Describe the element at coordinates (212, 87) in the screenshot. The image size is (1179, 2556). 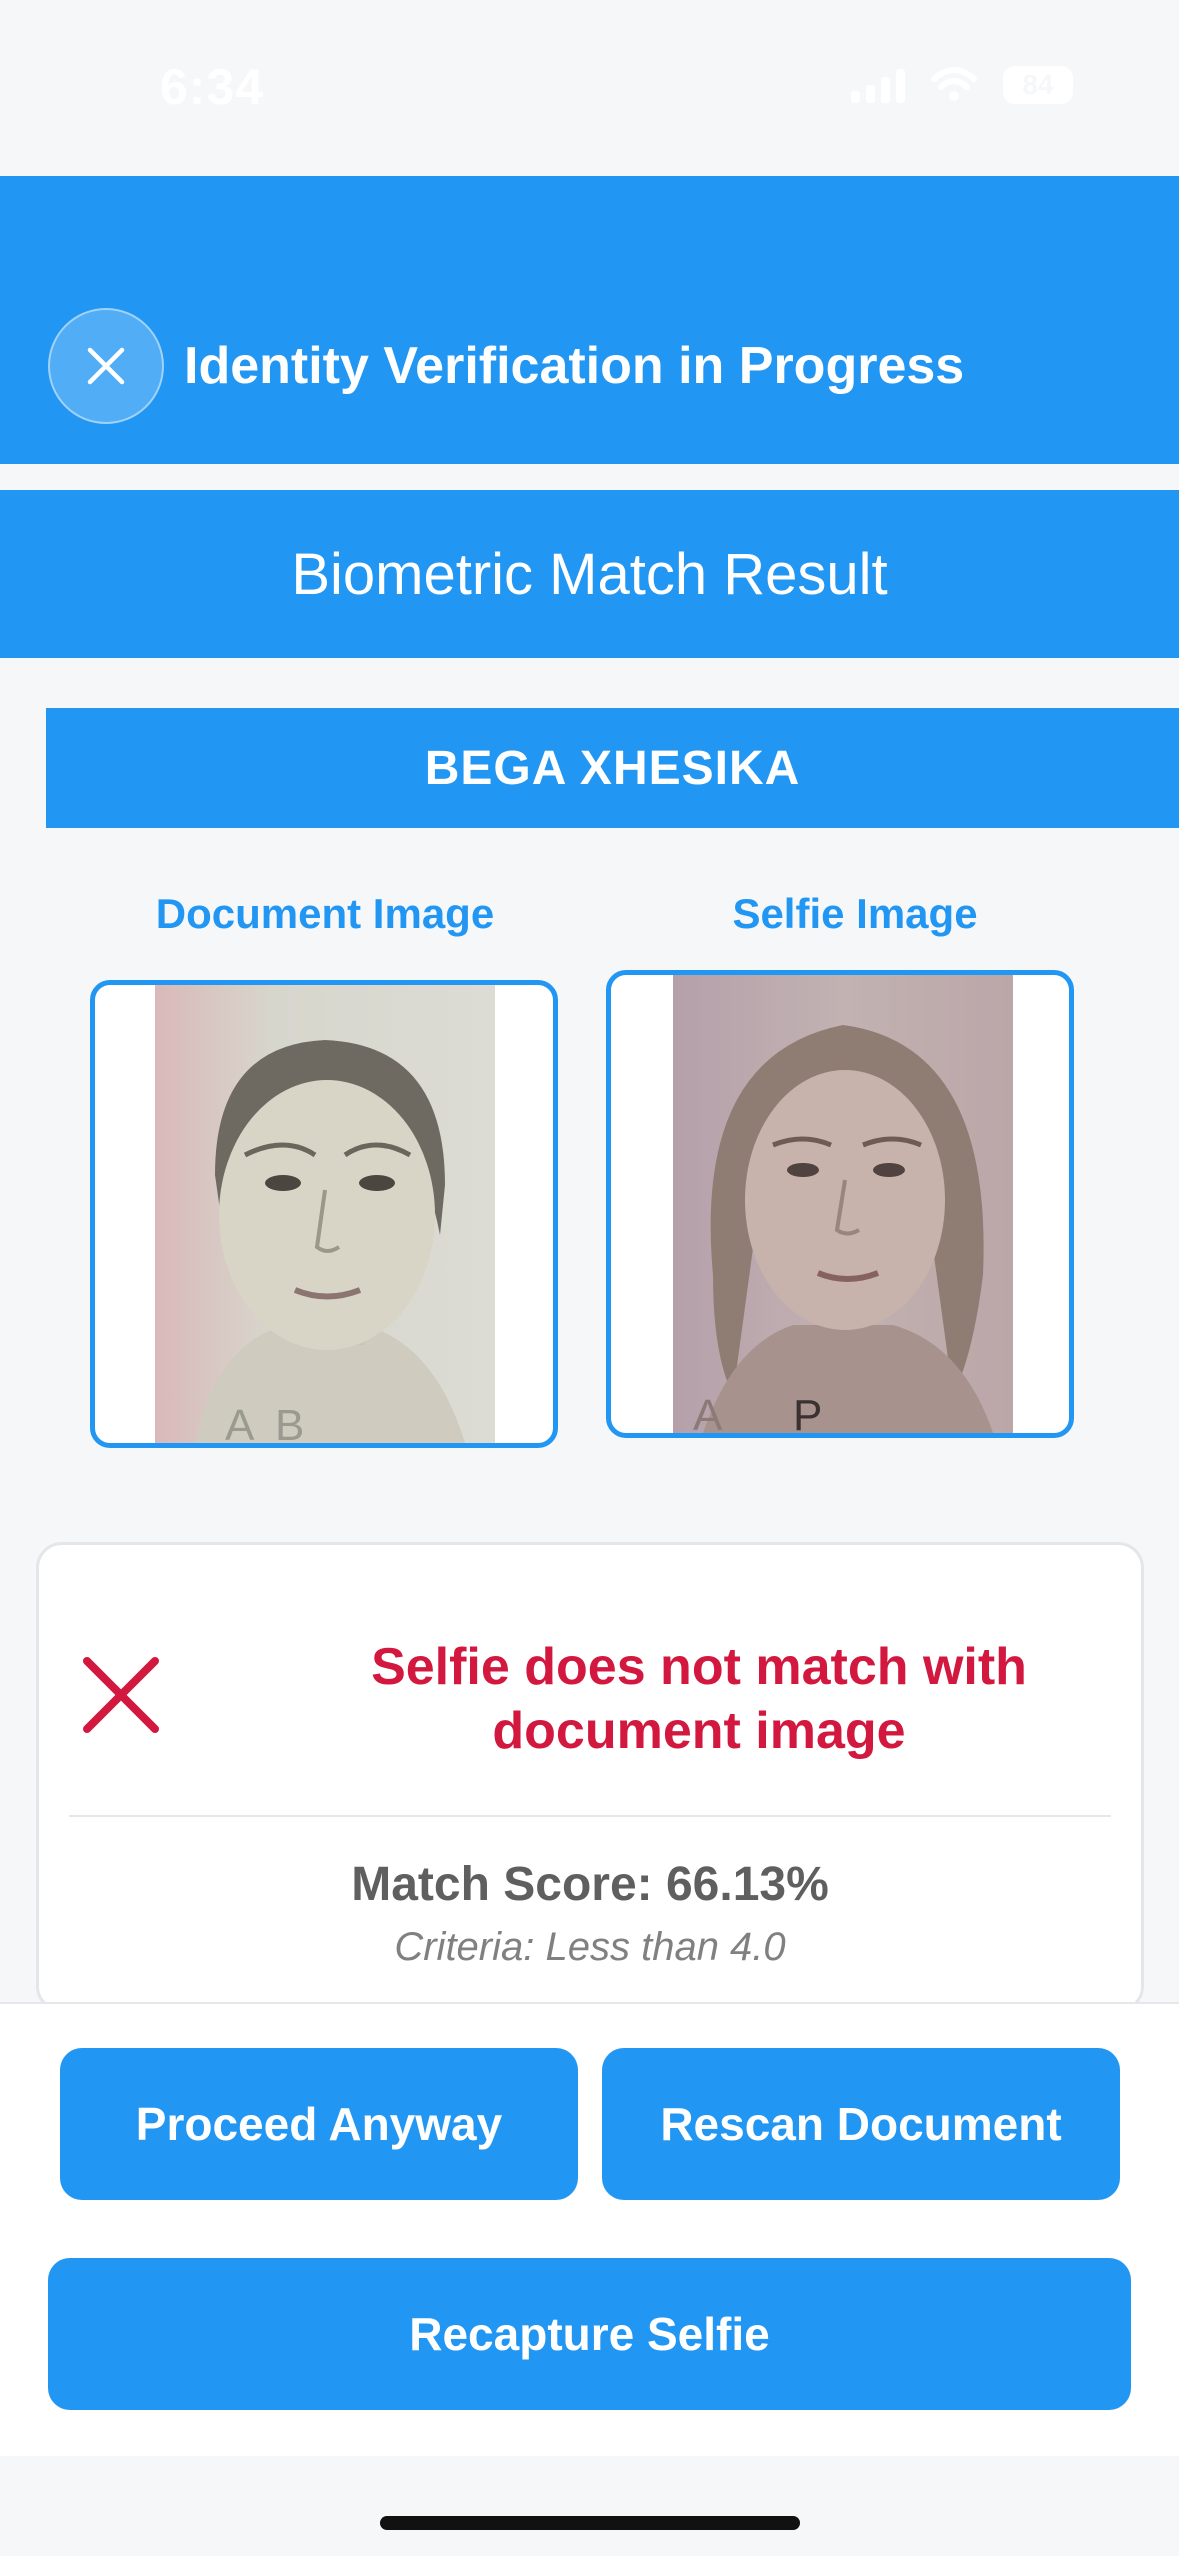
I see `status-time: 6:34` at that location.